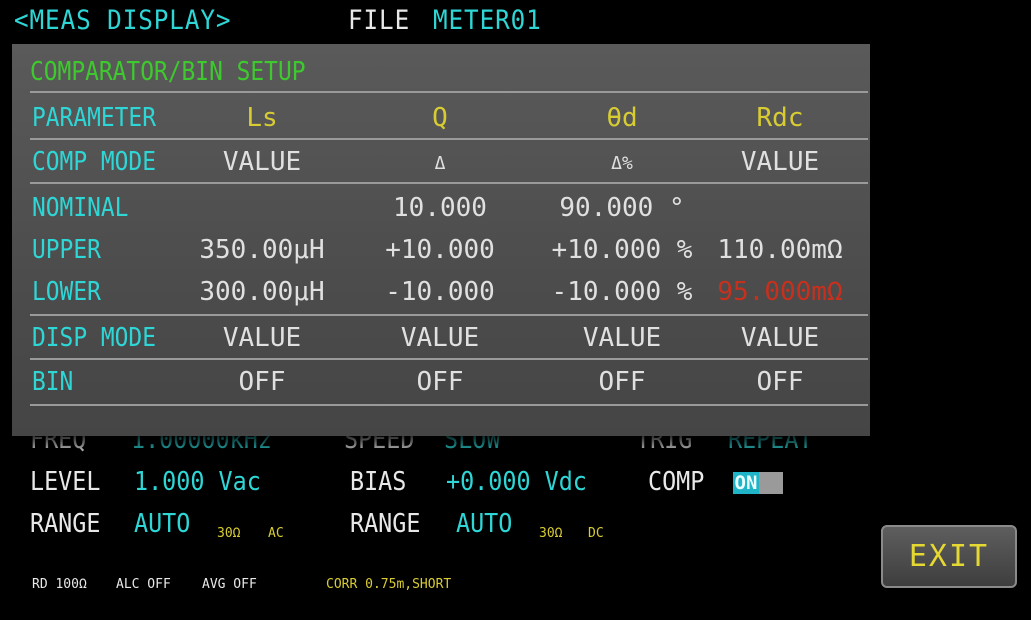 Image resolution: width=1031 pixels, height=620 pixels. What do you see at coordinates (622, 250) in the screenshot?
I see `upper-theta-d: +10.000 %` at bounding box center [622, 250].